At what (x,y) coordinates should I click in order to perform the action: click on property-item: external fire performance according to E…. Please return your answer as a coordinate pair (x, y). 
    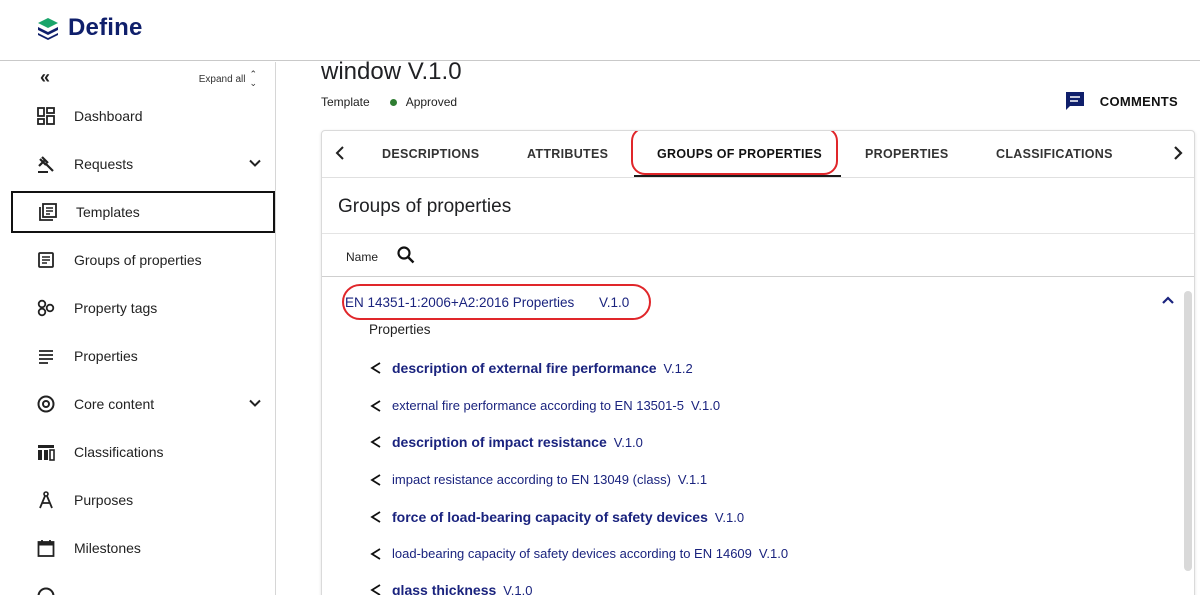
    Looking at the image, I should click on (544, 405).